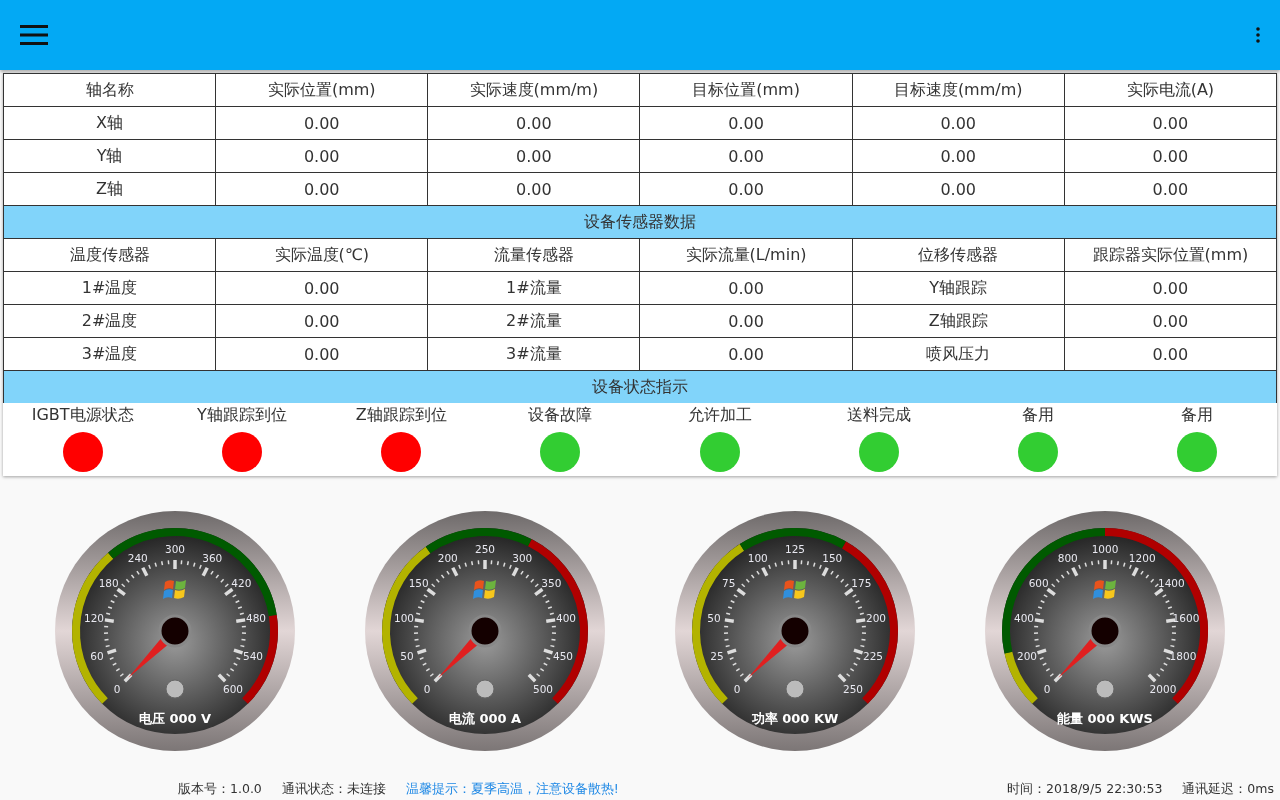 The image size is (1280, 800). Describe the element at coordinates (958, 90) in the screenshot. I see `column-header: 目标速度(mm/m)` at that location.